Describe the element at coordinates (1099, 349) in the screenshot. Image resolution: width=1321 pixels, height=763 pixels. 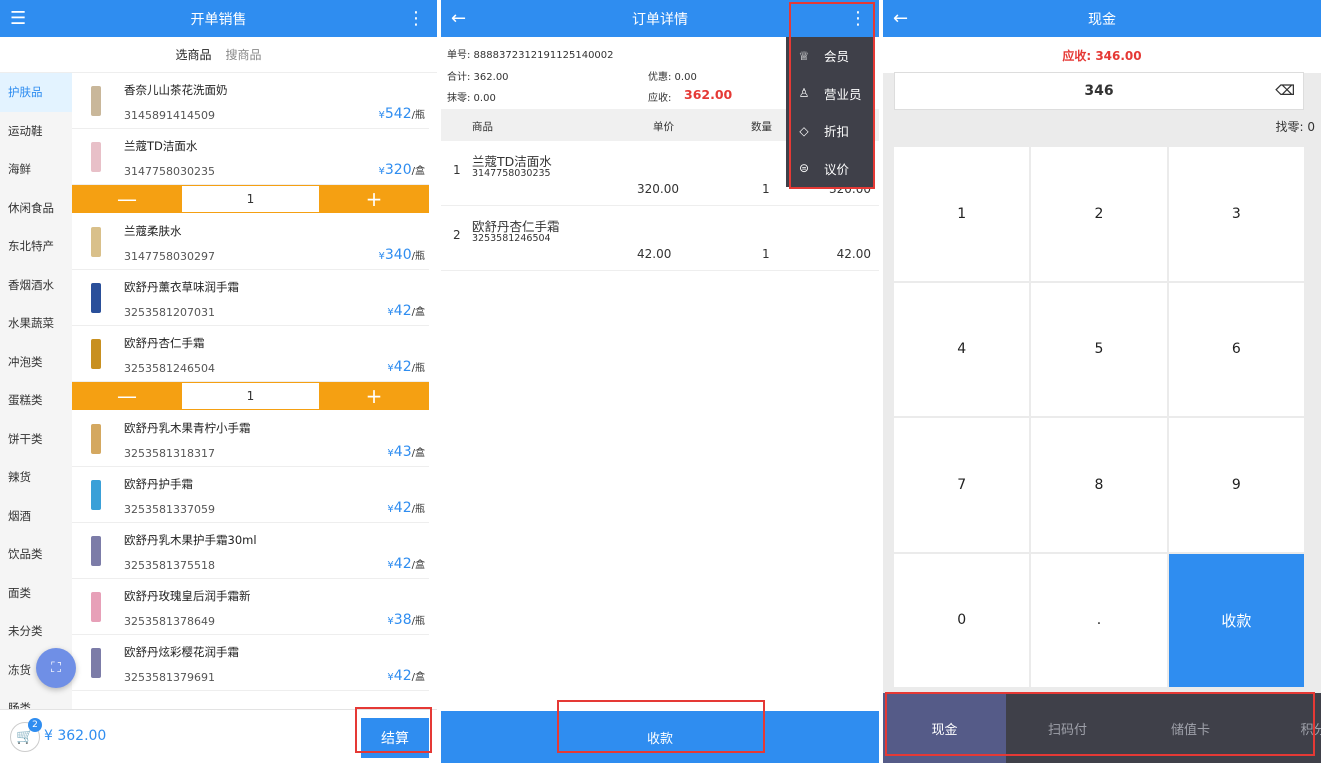
I see `keypad-key: 5` at that location.